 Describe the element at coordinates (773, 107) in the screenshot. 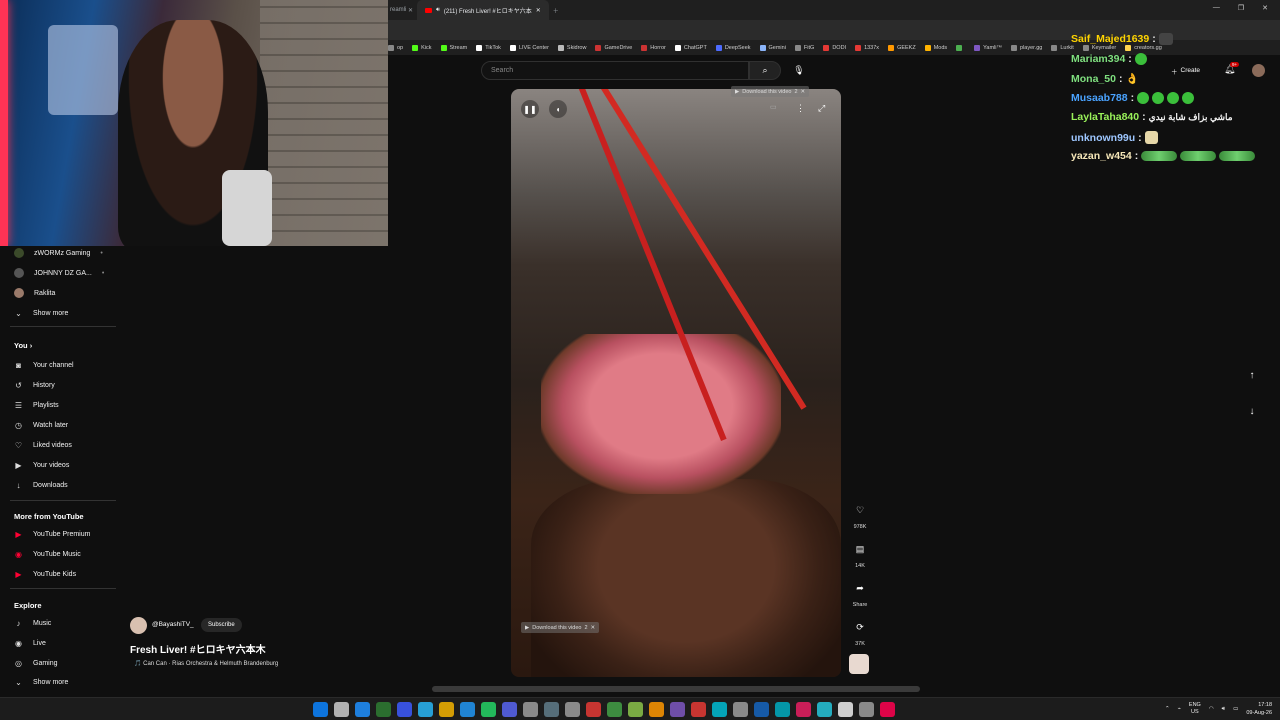

I see `captions-icon: ▭` at that location.